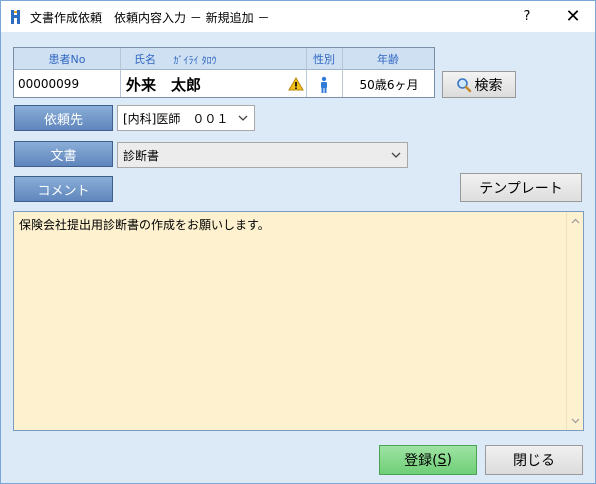  I want to click on patient-age-value: 50歳6ヶ月, so click(389, 84).